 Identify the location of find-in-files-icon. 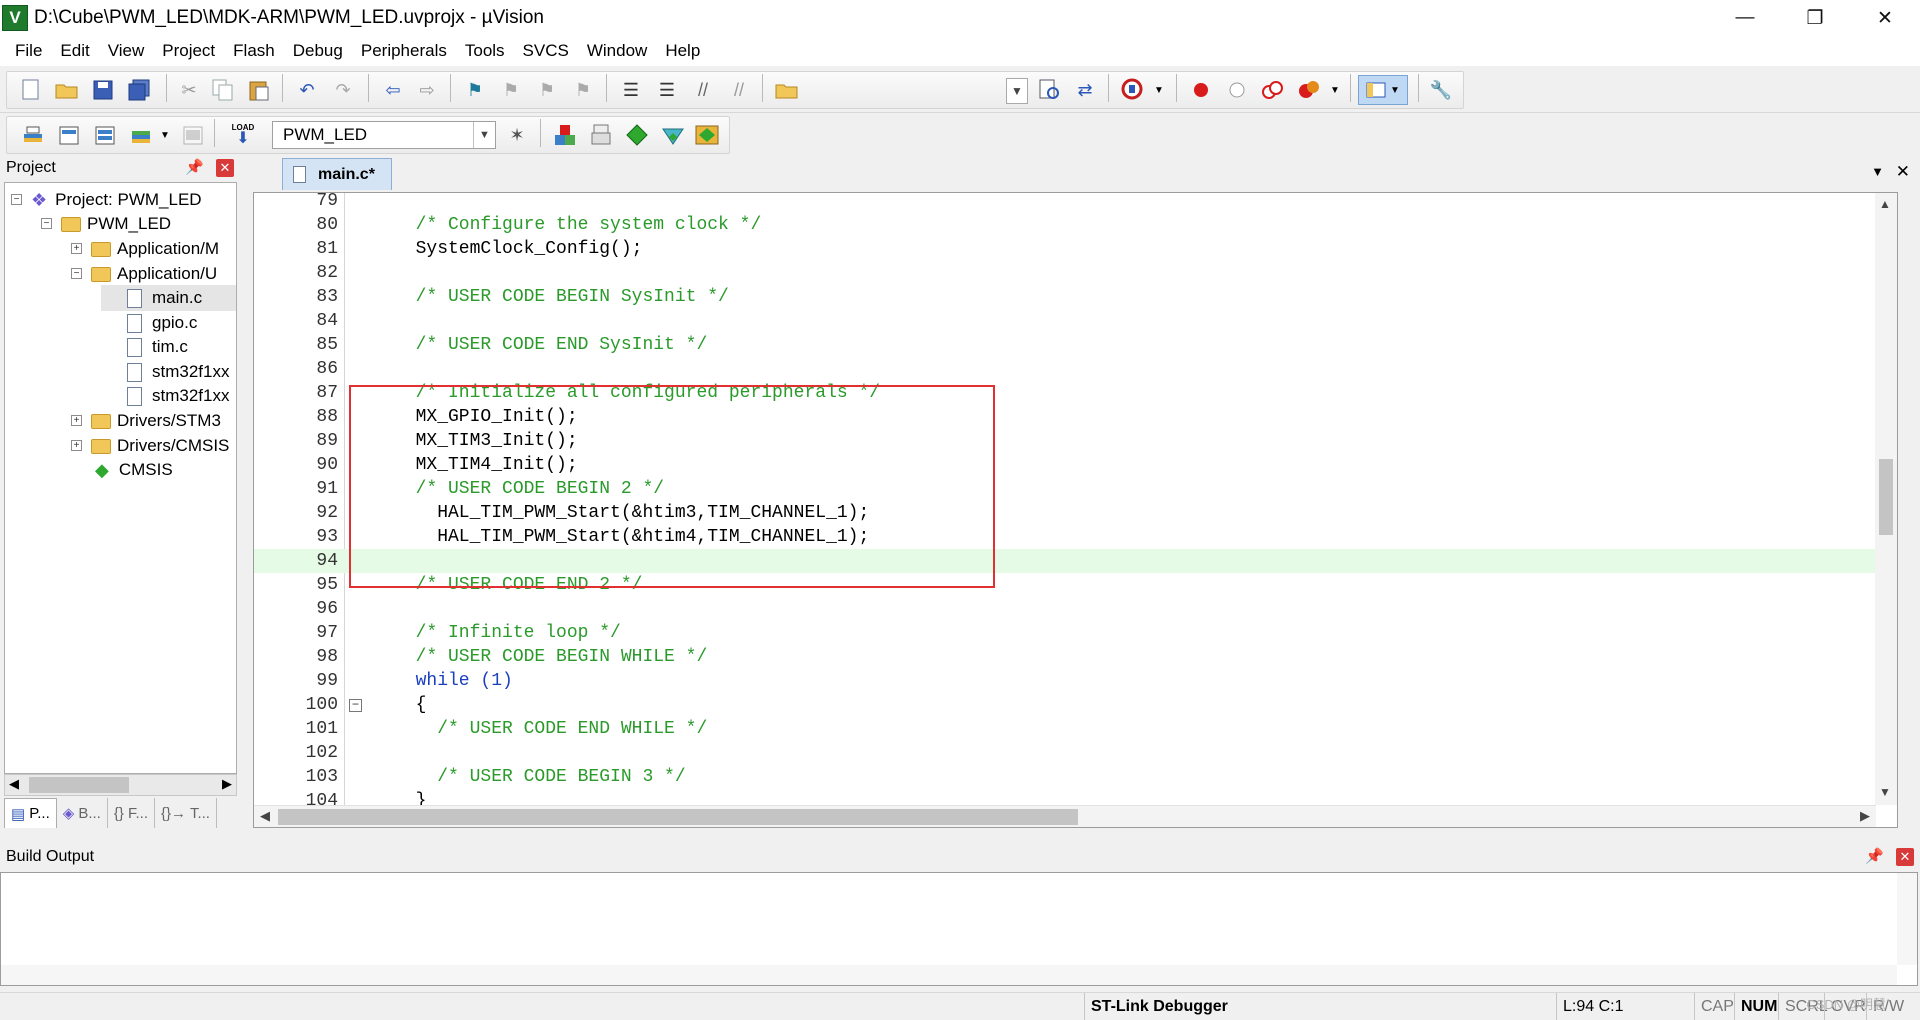
(787, 90).